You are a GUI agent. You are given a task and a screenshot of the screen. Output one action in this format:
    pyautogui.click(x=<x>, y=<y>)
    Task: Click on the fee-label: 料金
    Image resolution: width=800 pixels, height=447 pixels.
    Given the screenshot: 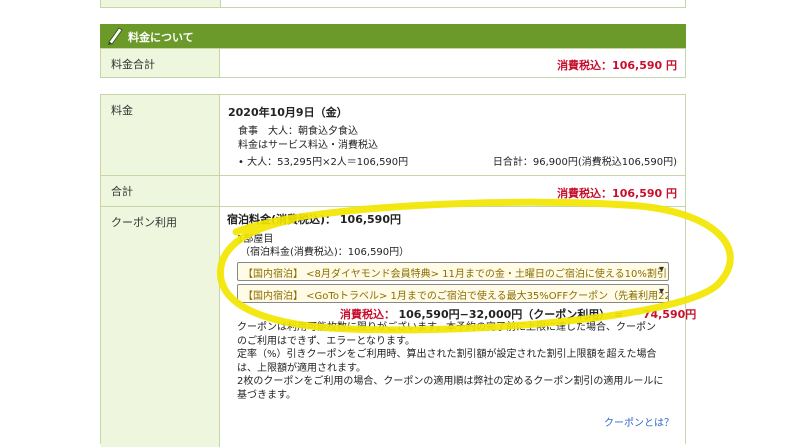 What is the action you would take?
    pyautogui.click(x=160, y=135)
    